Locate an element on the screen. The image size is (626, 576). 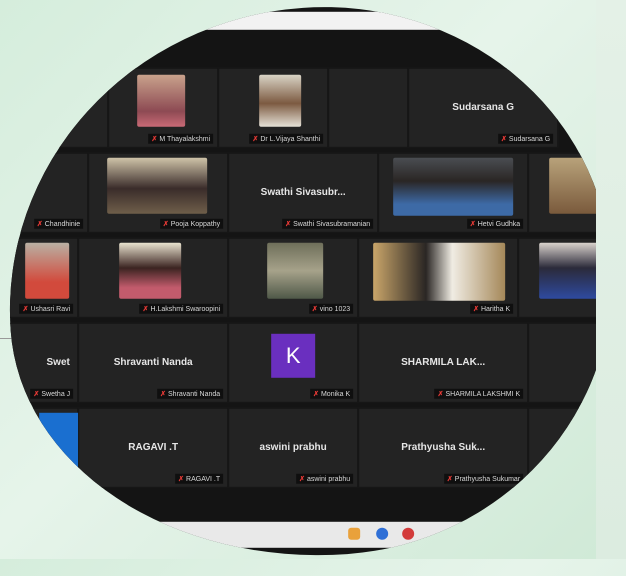
participant-tile-swetha: Swet ✗ Swetha J is located at coordinates (39, 362).